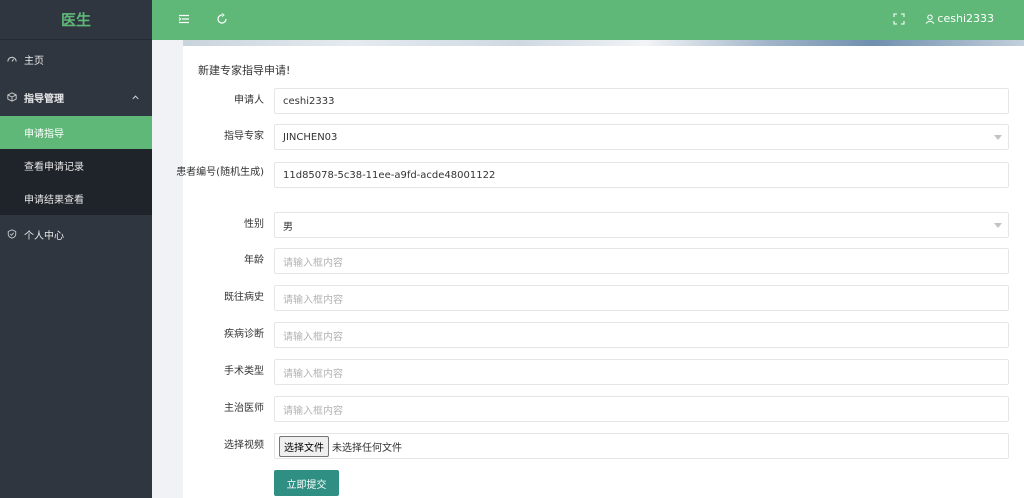 The height and width of the screenshot is (498, 1024). I want to click on applicant-field: ceshi2333, so click(641, 101).